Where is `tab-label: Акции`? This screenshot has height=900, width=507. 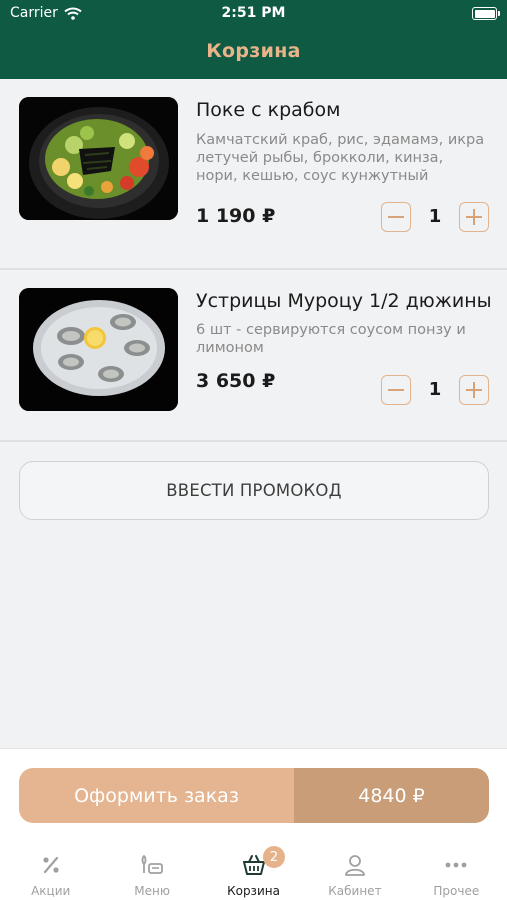 tab-label: Акции is located at coordinates (51, 891).